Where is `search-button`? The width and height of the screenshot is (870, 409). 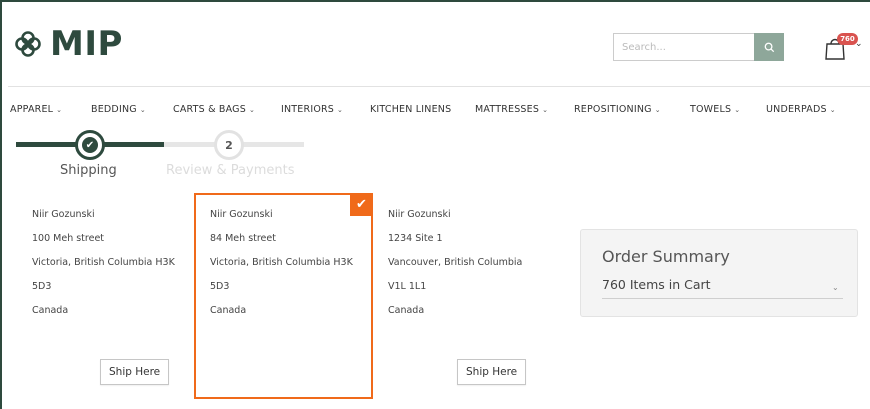 search-button is located at coordinates (769, 47).